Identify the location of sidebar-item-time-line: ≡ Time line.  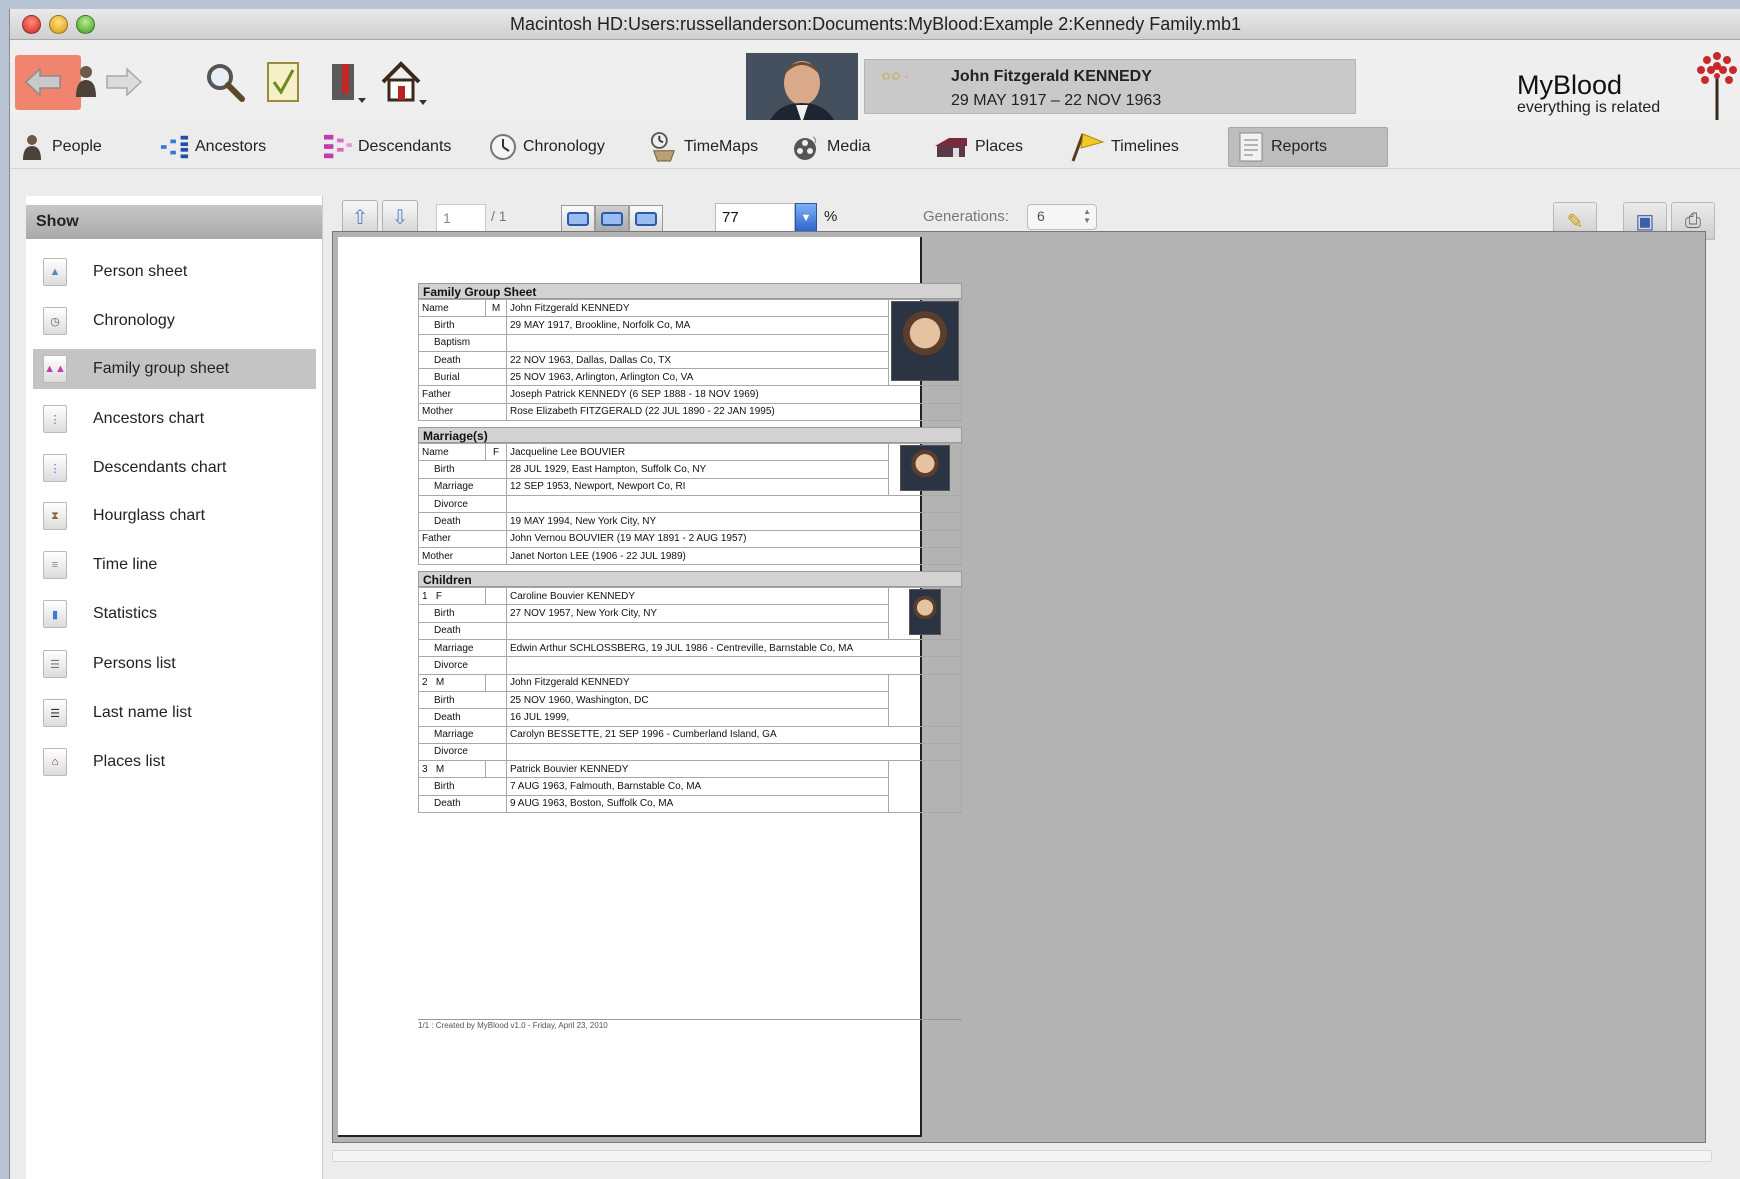
(174, 565).